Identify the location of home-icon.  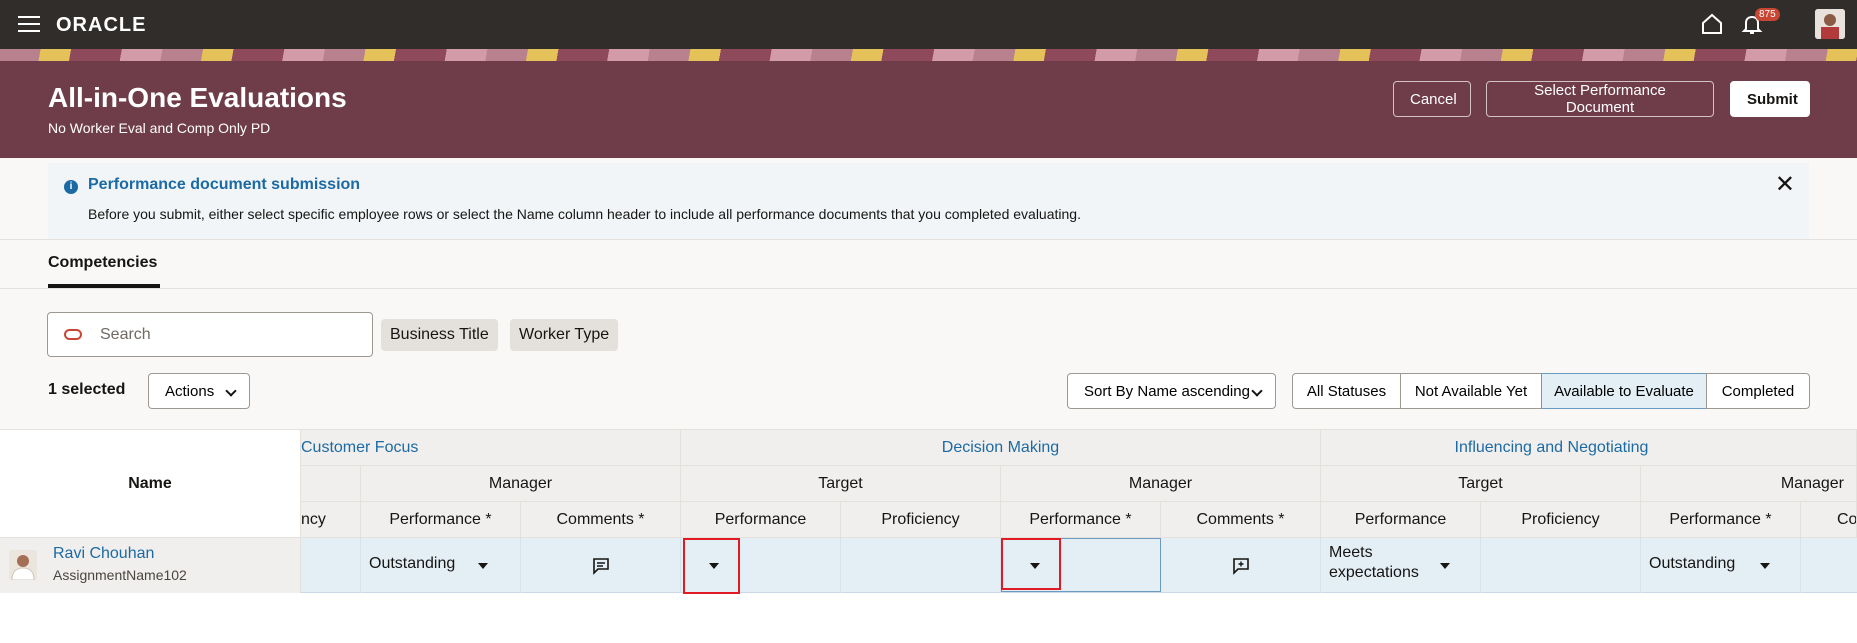
(1712, 24).